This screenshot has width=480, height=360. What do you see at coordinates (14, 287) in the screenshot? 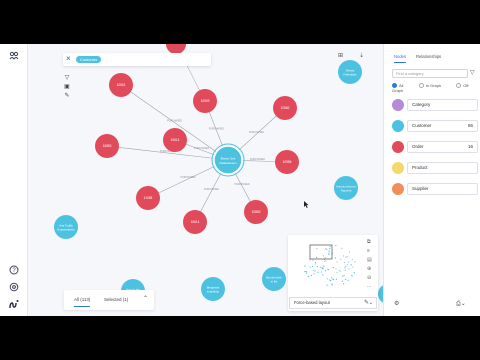
I see `settings-icon` at bounding box center [14, 287].